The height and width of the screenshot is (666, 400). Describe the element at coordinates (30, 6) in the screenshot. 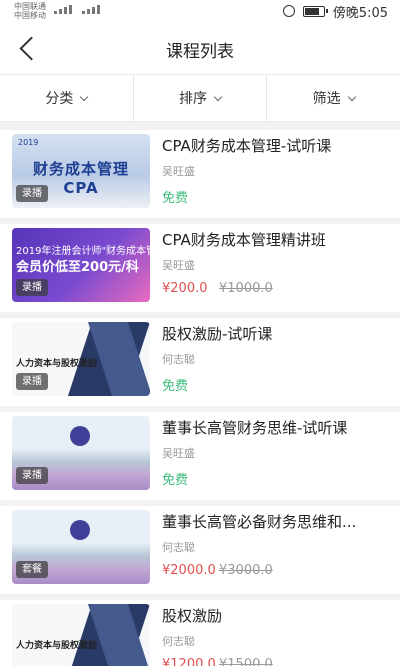

I see `carrier-1: 中国联通` at that location.